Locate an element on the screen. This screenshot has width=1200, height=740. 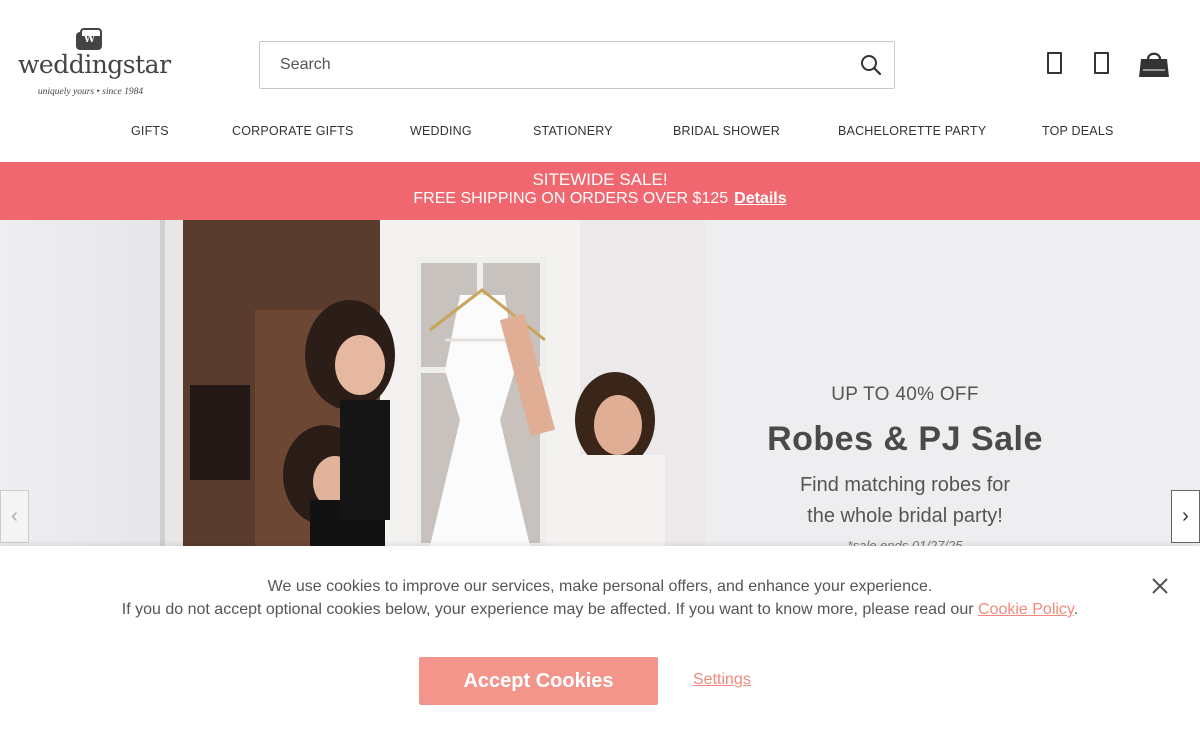
promo-subline: FREE SHIPPING ON ORDERS OVER $125 Details is located at coordinates (600, 199).